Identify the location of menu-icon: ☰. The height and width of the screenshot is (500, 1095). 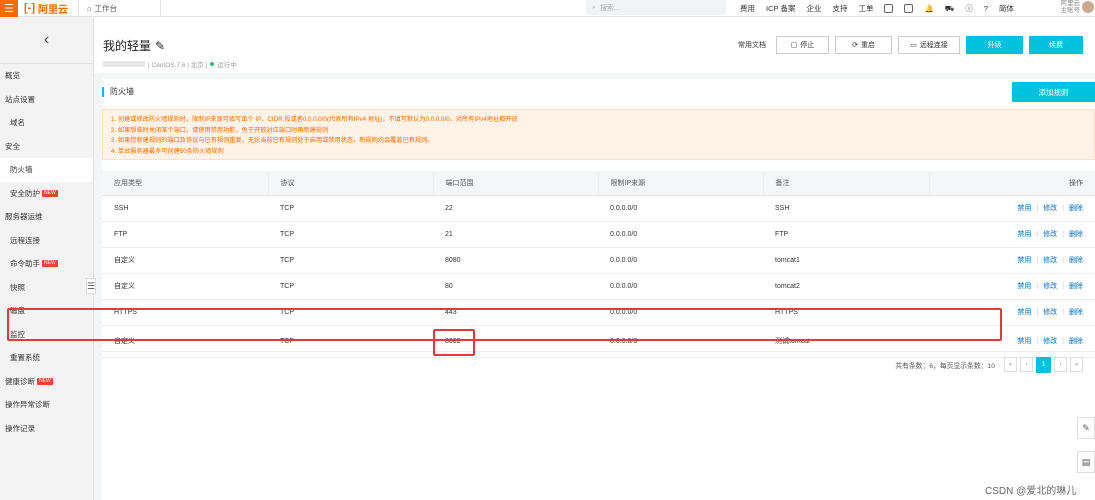
(9, 8).